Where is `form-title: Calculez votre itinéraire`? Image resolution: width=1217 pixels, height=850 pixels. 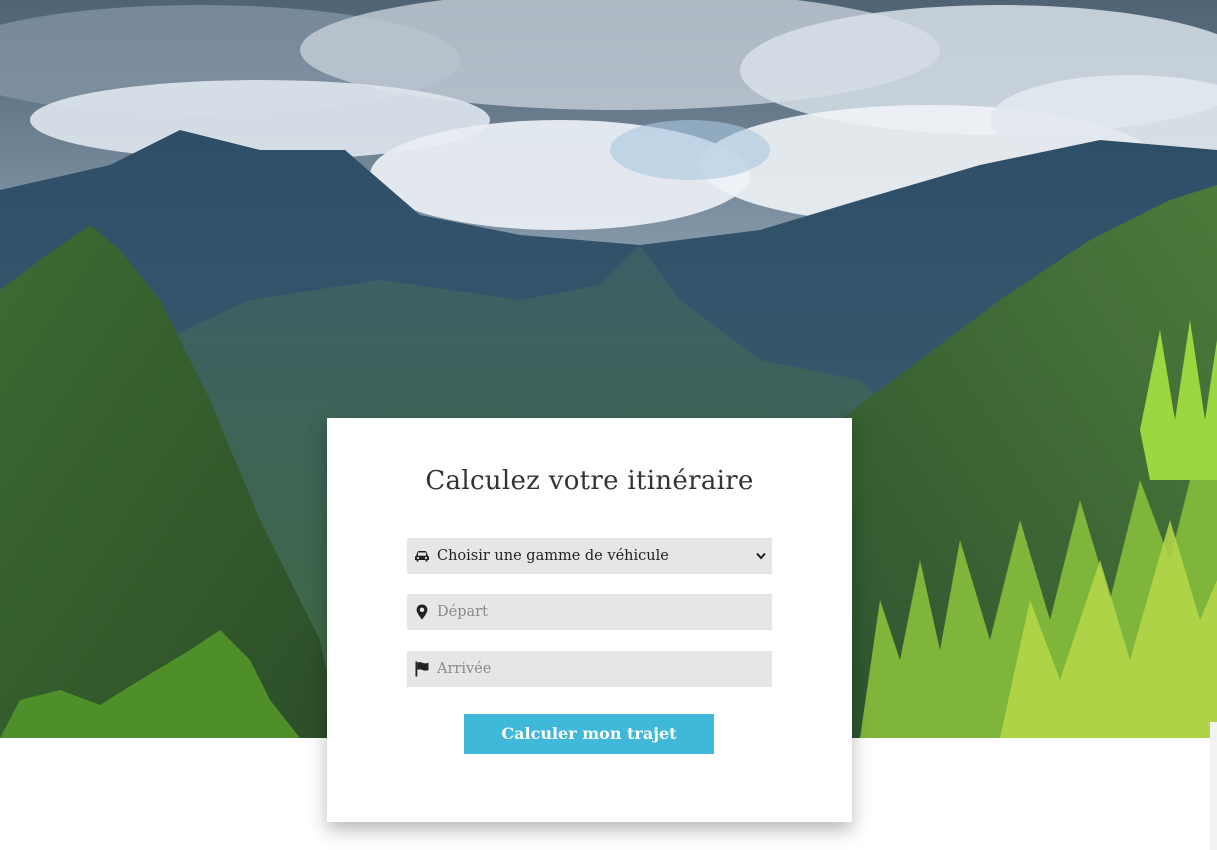
form-title: Calculez votre itinéraire is located at coordinates (589, 481).